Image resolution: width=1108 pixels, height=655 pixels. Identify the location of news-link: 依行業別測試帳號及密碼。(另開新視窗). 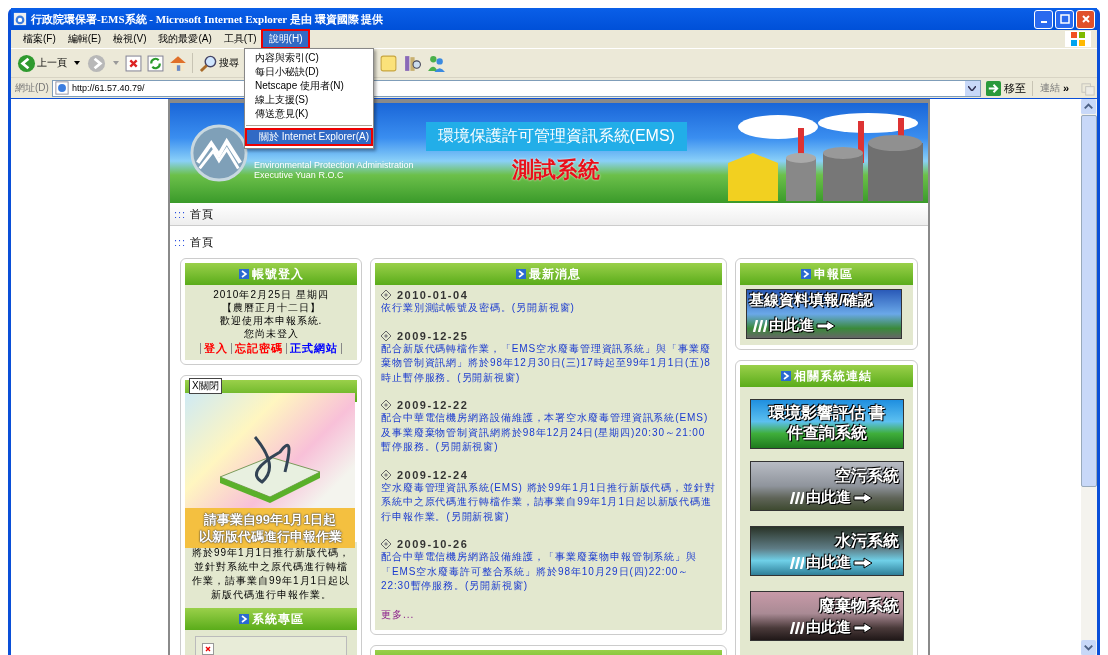
(548, 308).